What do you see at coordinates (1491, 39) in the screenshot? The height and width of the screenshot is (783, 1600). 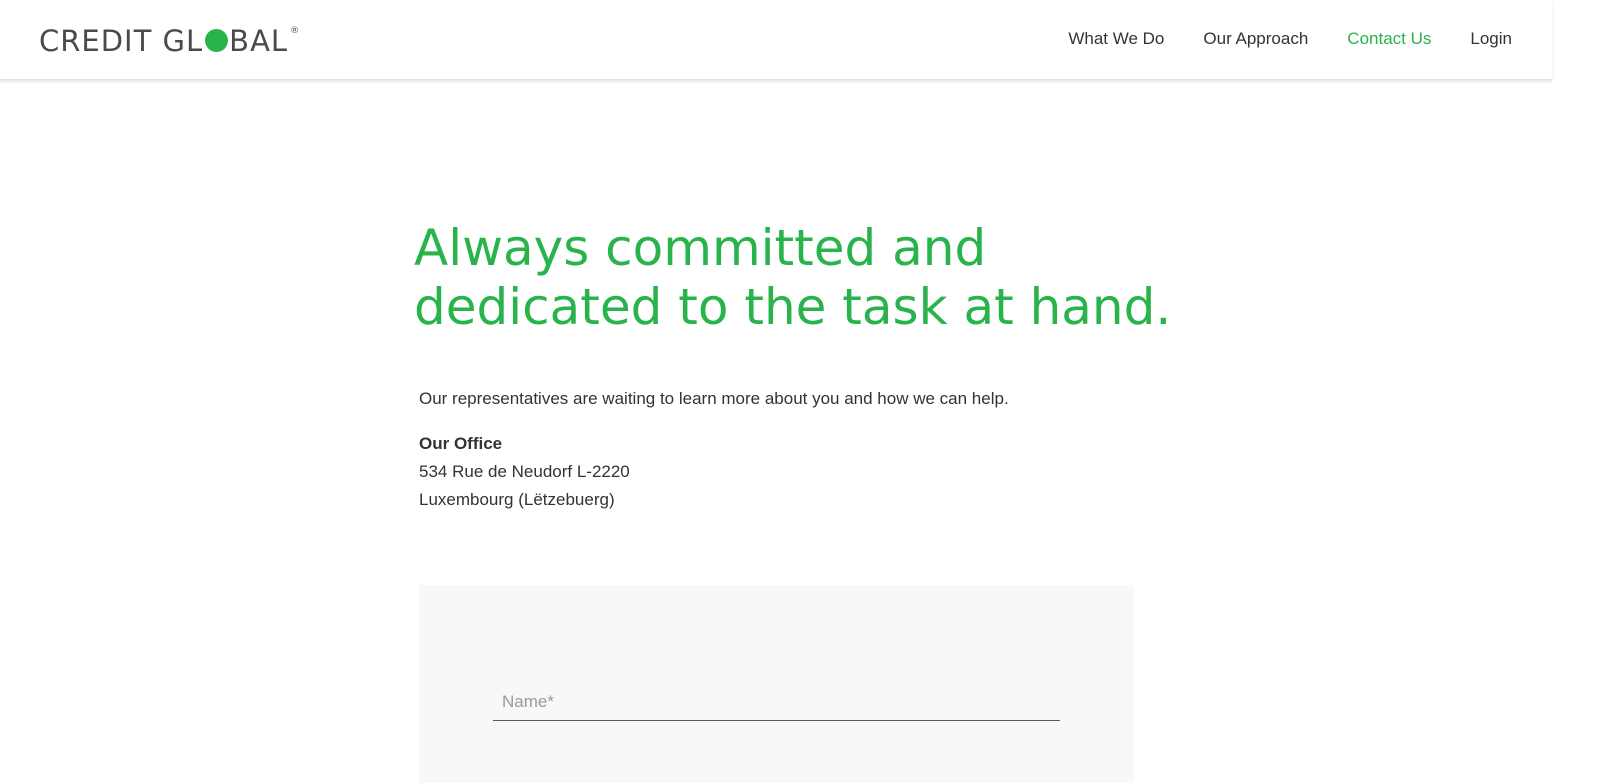 I see `nav-item-login: Login` at bounding box center [1491, 39].